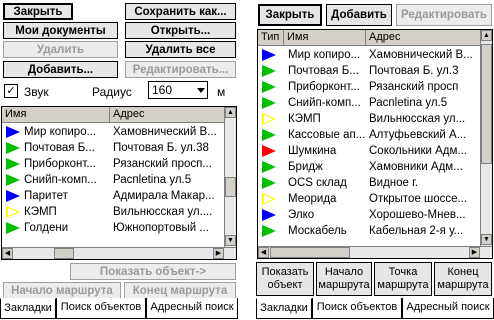  What do you see at coordinates (247, 160) in the screenshot?
I see `divider` at bounding box center [247, 160].